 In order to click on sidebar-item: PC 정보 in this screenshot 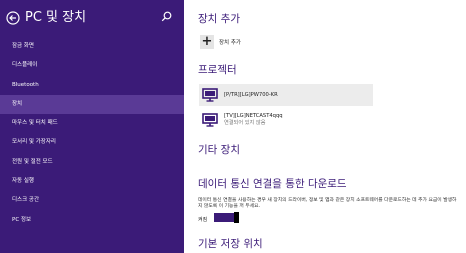, I will do `click(92, 220)`.